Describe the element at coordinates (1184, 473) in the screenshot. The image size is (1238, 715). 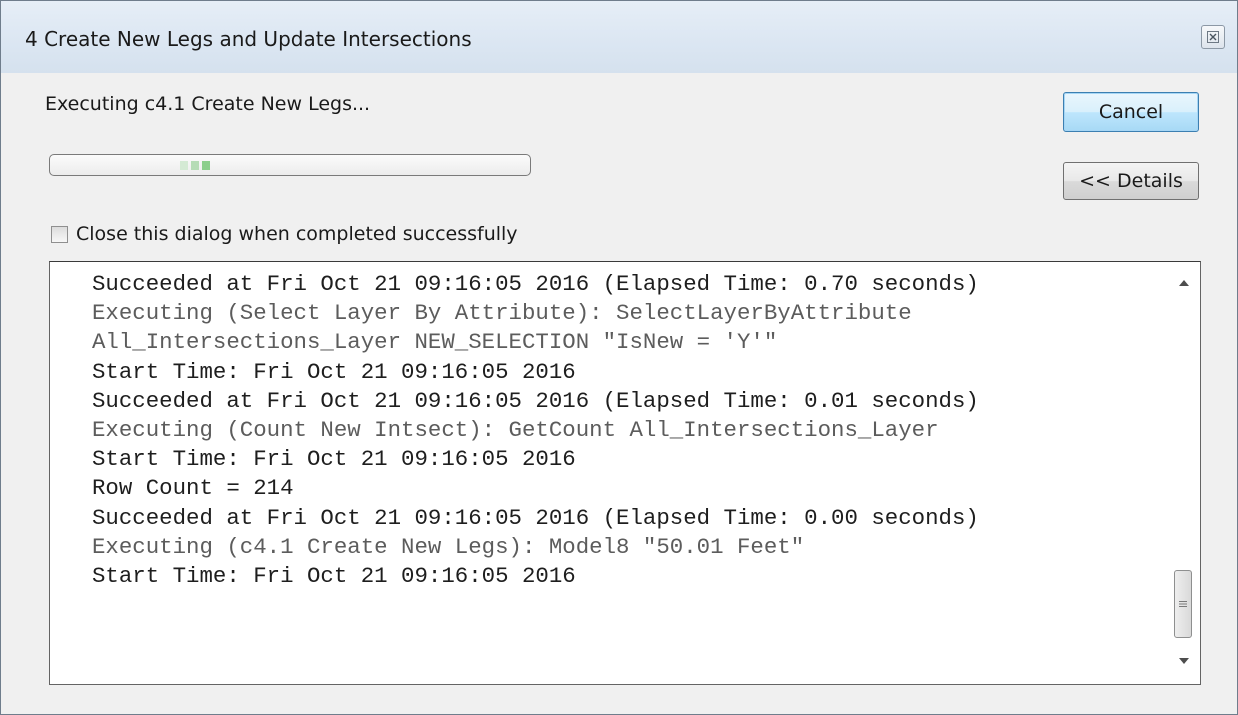
I see `log-scrollbar` at that location.